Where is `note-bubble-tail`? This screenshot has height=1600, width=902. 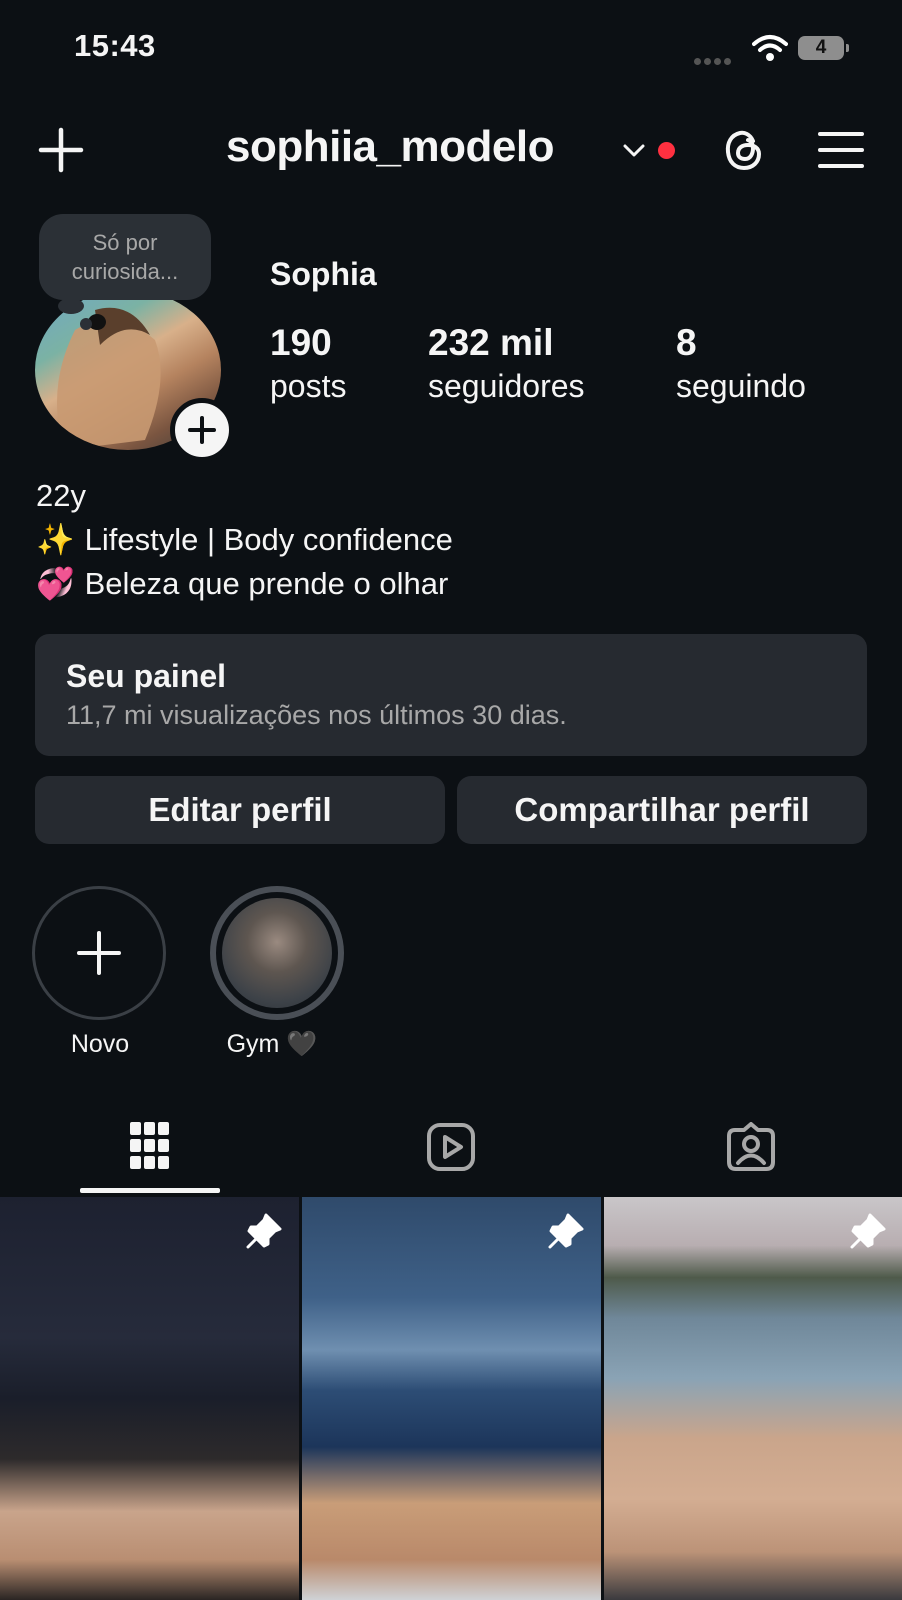 note-bubble-tail is located at coordinates (71, 306).